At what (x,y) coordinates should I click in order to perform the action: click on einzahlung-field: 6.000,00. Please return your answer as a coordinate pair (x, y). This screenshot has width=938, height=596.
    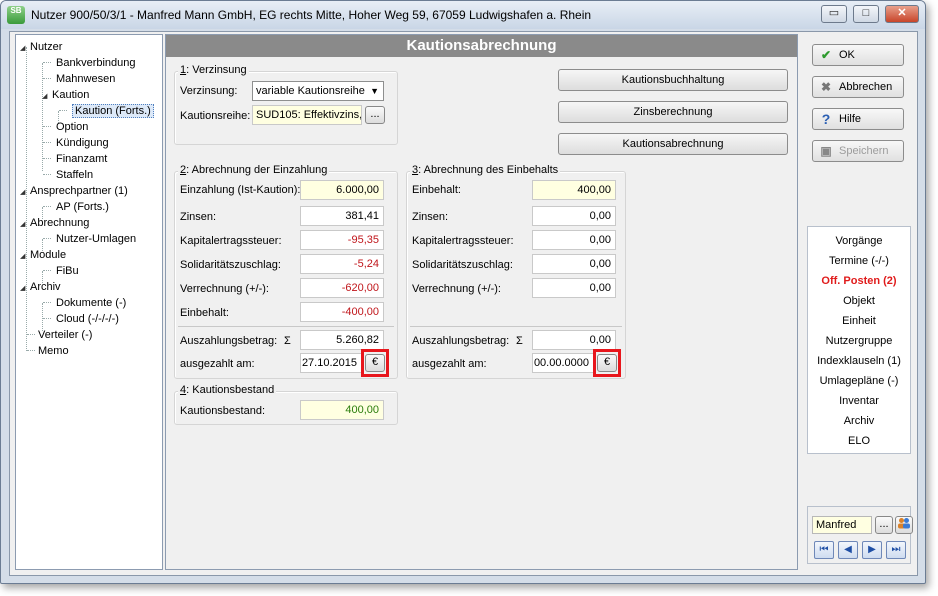
    Looking at the image, I should click on (342, 190).